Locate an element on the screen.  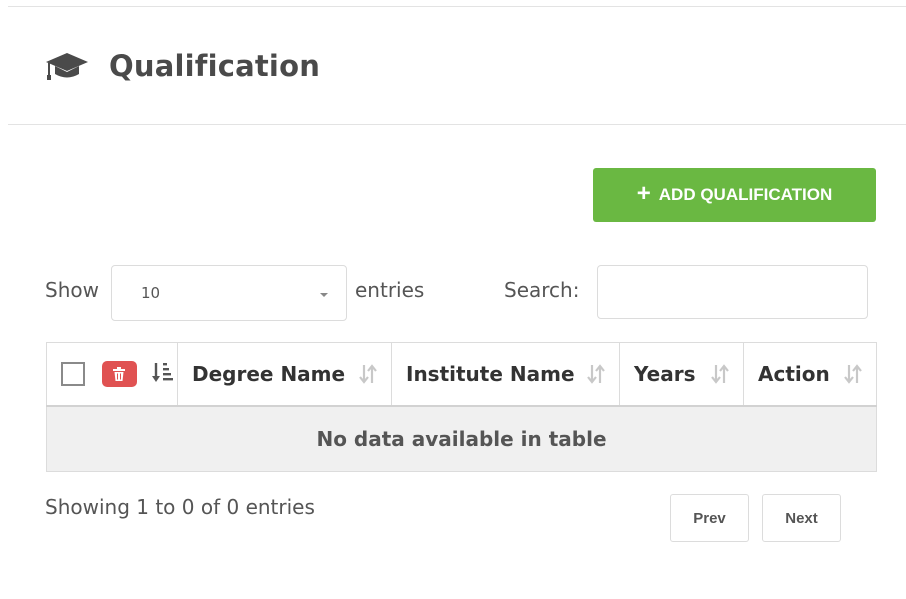
select-column-header is located at coordinates (112, 374).